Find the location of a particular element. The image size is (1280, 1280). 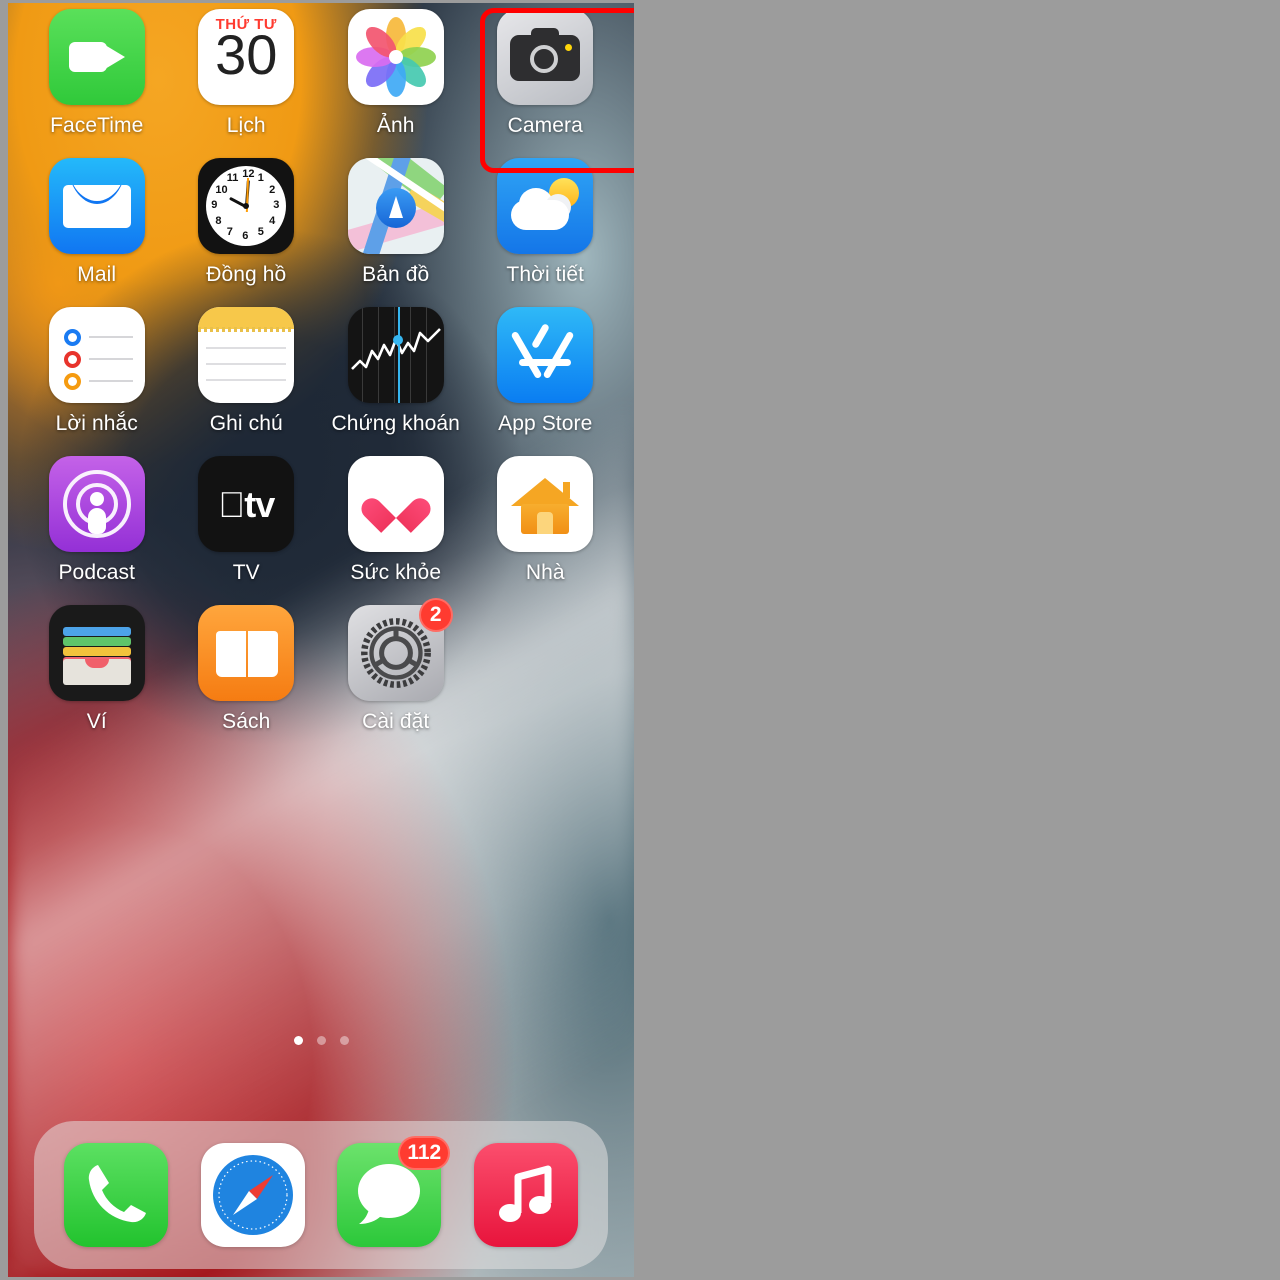

camera-icon is located at coordinates (545, 57).